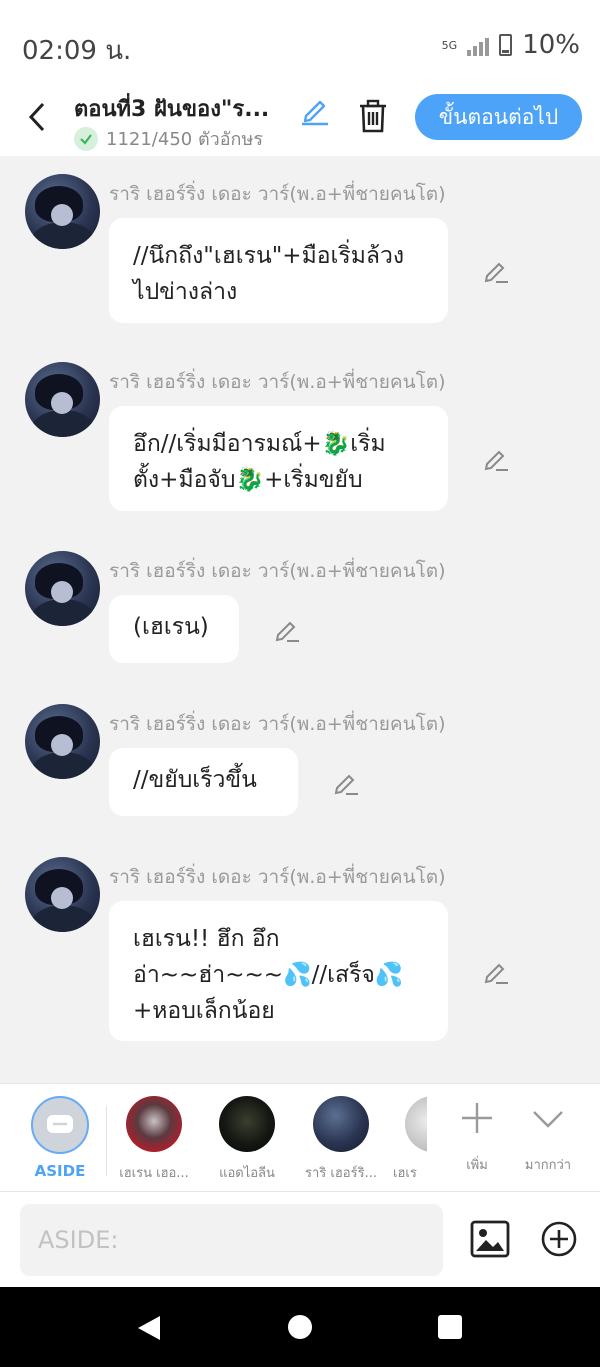 The width and height of the screenshot is (600, 1367). I want to click on char-count-text: 1121/450 ตัวอักษร, so click(184, 139).